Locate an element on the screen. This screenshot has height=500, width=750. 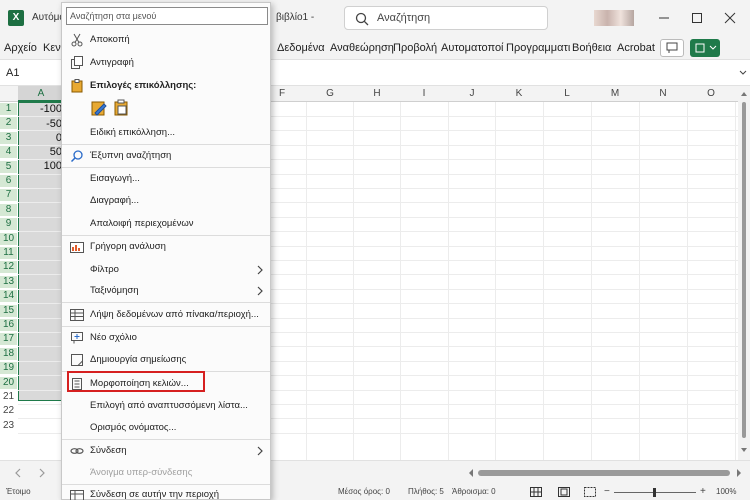
zoom-slider-thumb is located at coordinates (654, 492).